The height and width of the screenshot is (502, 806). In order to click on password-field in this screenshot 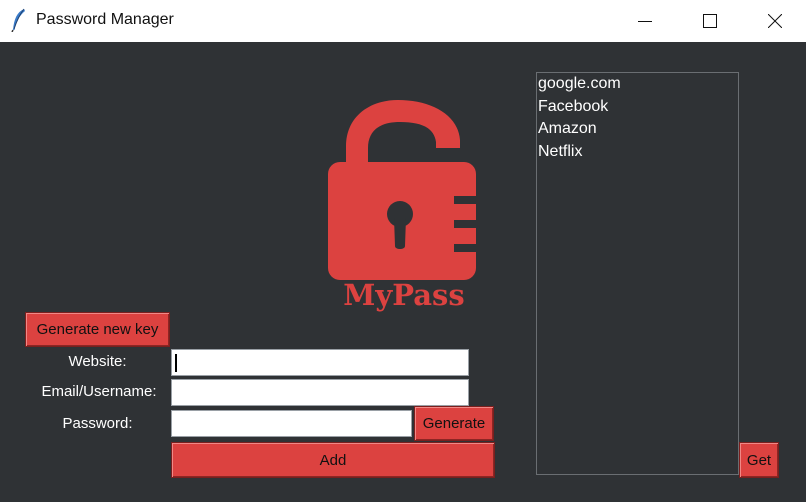, I will do `click(291, 423)`.